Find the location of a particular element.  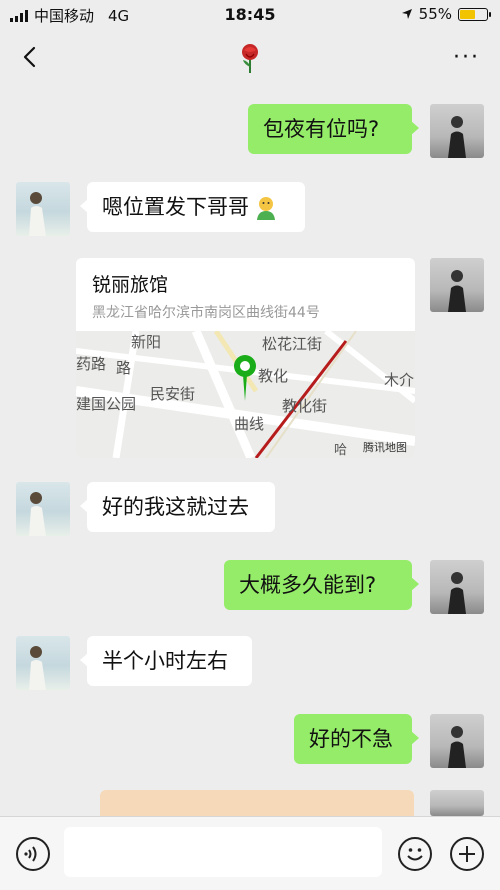

message-bubble-received: 半个小时左右 is located at coordinates (166, 661).